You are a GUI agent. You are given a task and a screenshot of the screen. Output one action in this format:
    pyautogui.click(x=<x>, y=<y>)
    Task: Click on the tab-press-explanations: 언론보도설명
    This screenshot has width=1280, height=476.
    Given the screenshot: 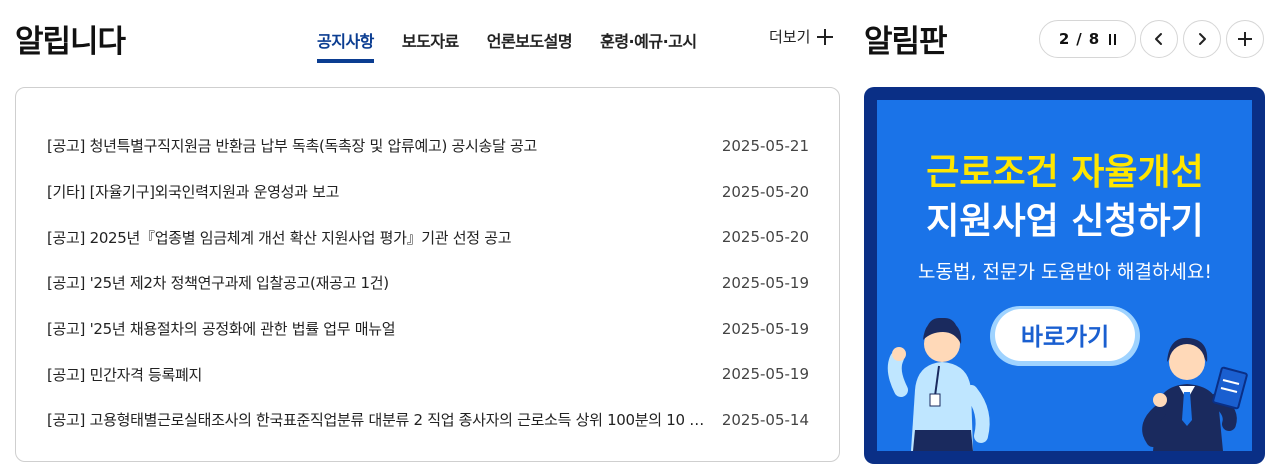 What is the action you would take?
    pyautogui.click(x=530, y=45)
    